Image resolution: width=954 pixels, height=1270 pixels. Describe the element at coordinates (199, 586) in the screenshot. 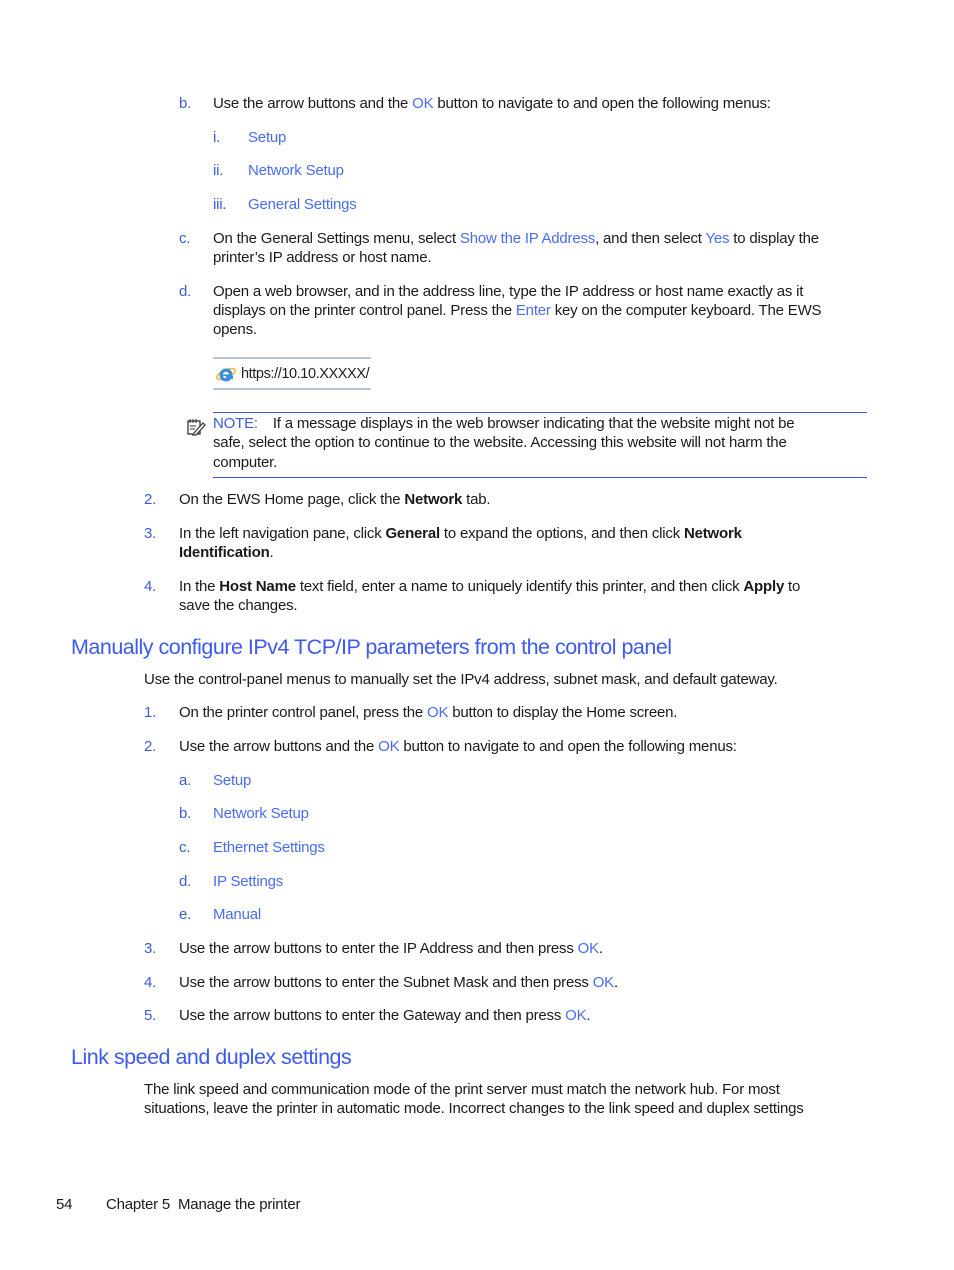

I see `text: In the` at that location.